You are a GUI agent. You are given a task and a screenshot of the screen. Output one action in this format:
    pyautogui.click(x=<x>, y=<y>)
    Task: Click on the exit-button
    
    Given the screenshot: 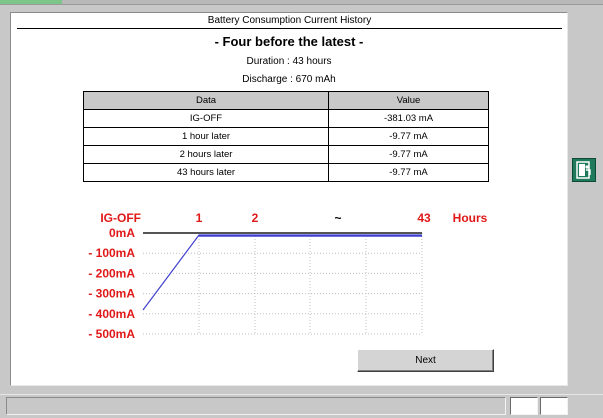 What is the action you would take?
    pyautogui.click(x=584, y=170)
    